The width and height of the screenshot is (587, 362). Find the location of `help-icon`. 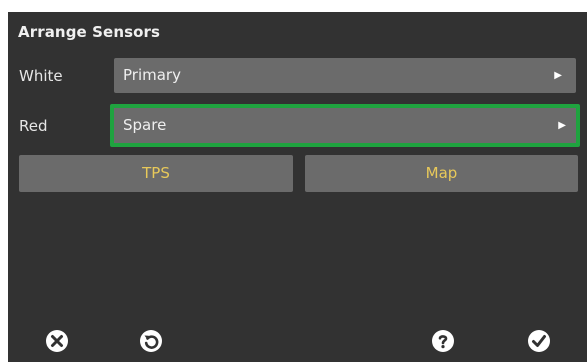

help-icon is located at coordinates (443, 341).